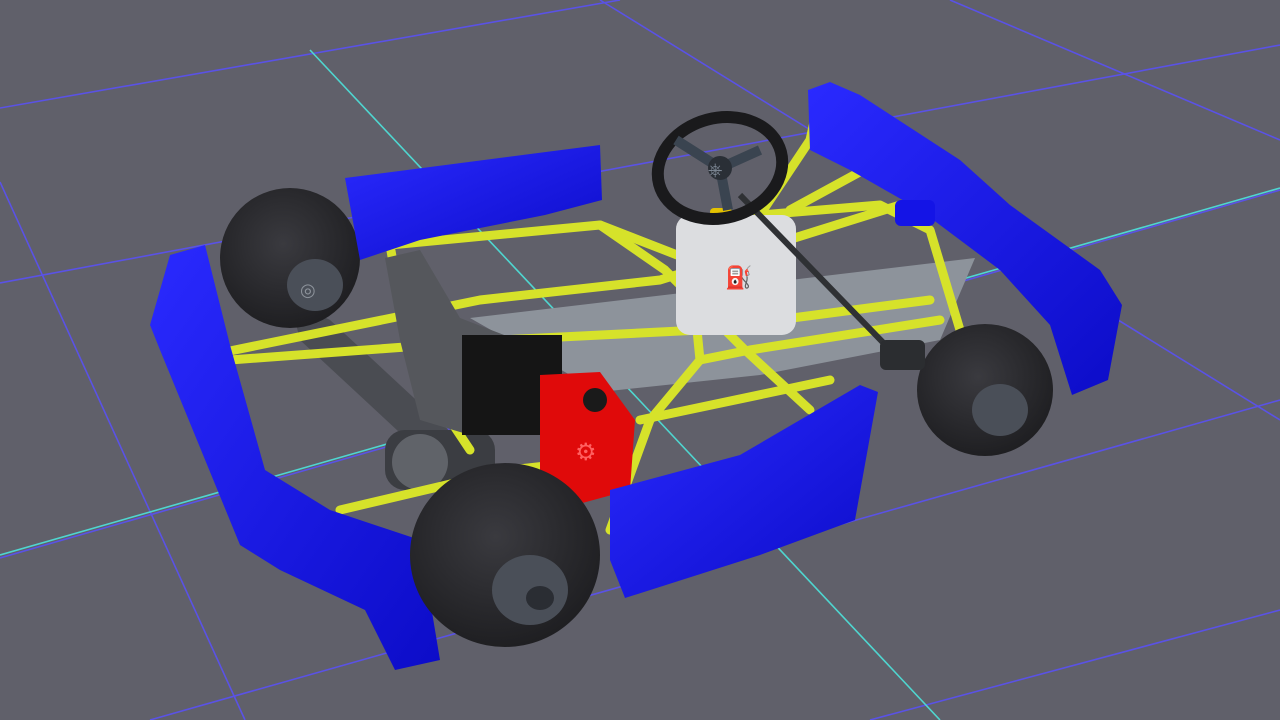 The height and width of the screenshot is (720, 1280). Describe the element at coordinates (586, 452) in the screenshot. I see `engine-icon: ⚙` at that location.